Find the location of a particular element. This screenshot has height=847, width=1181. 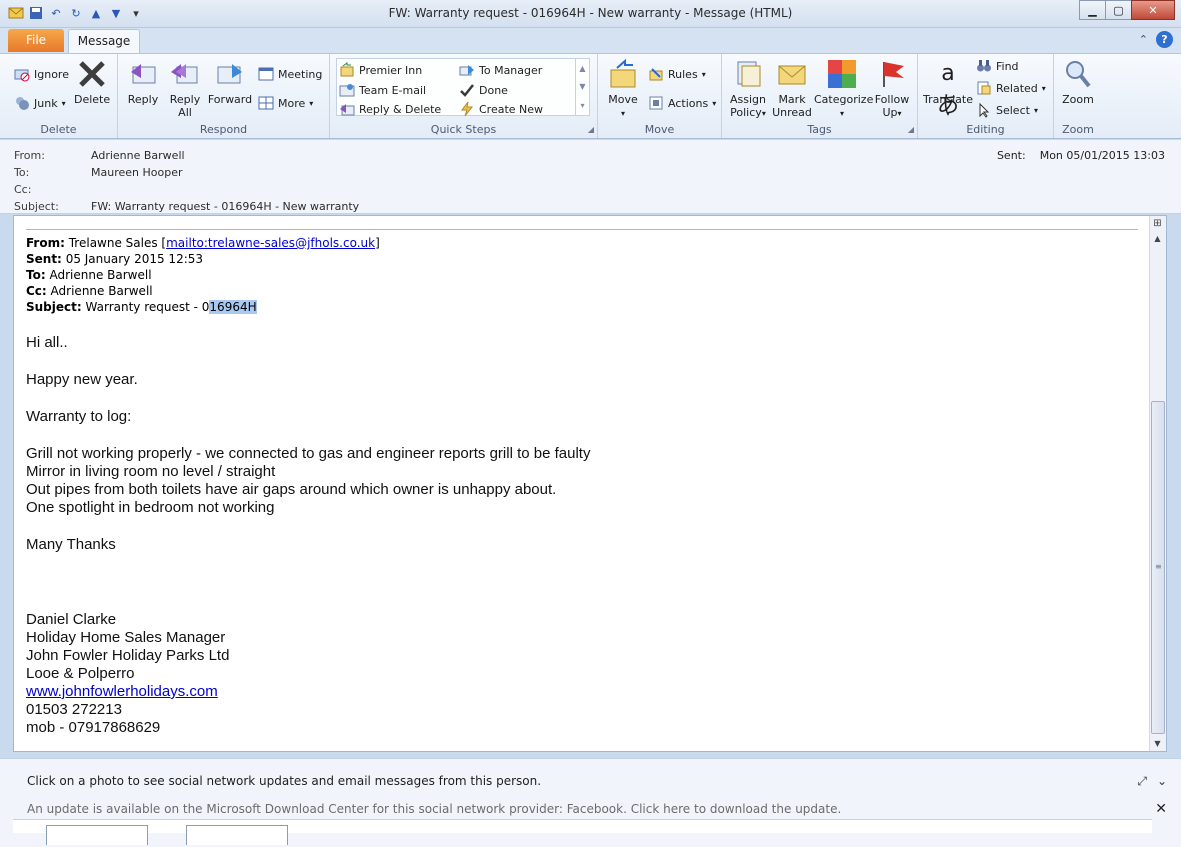

checkmark-icon is located at coordinates (467, 90).